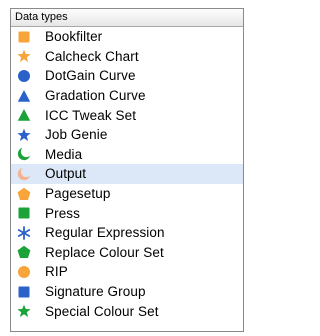  What do you see at coordinates (63, 213) in the screenshot?
I see `list-item-label: Press` at bounding box center [63, 213].